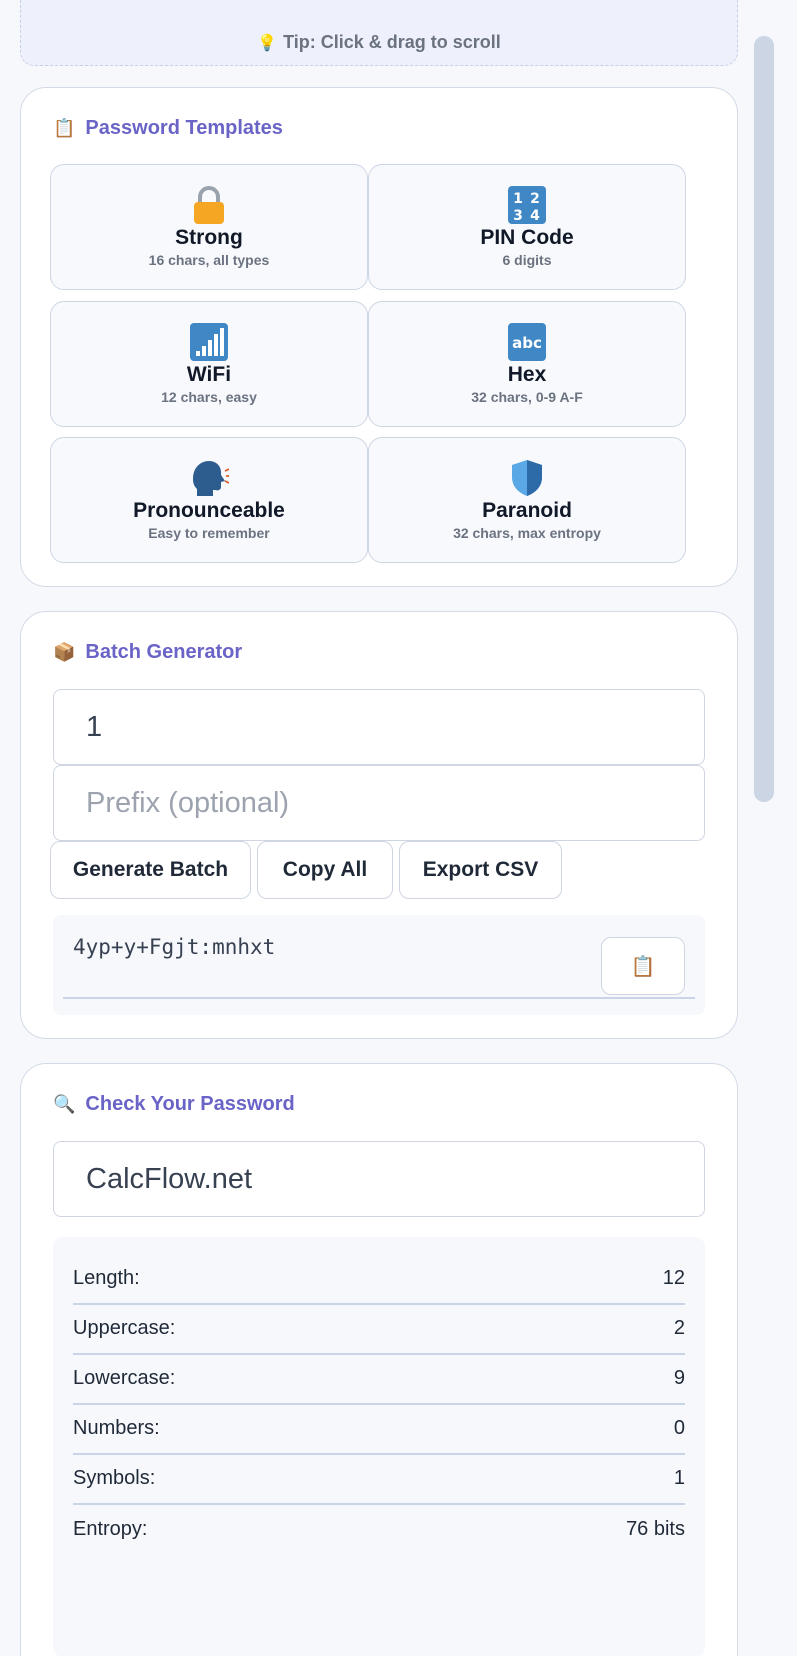  I want to click on template-wifi: WiFi 12 chars, easy, so click(209, 364).